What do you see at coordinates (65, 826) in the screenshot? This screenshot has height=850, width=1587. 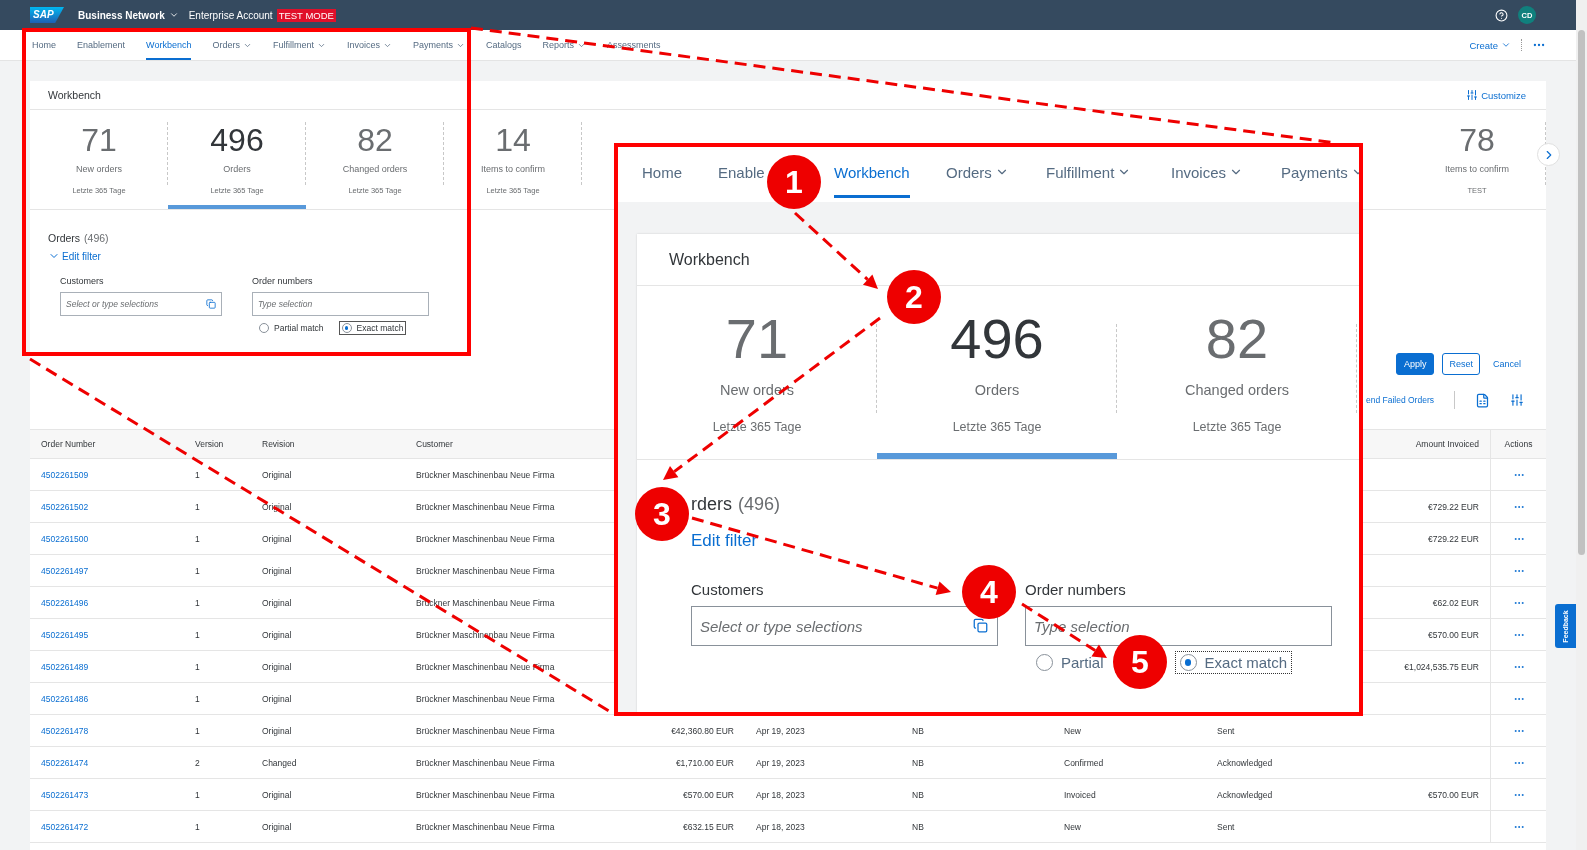 I see `order-number-link: 4502261472` at bounding box center [65, 826].